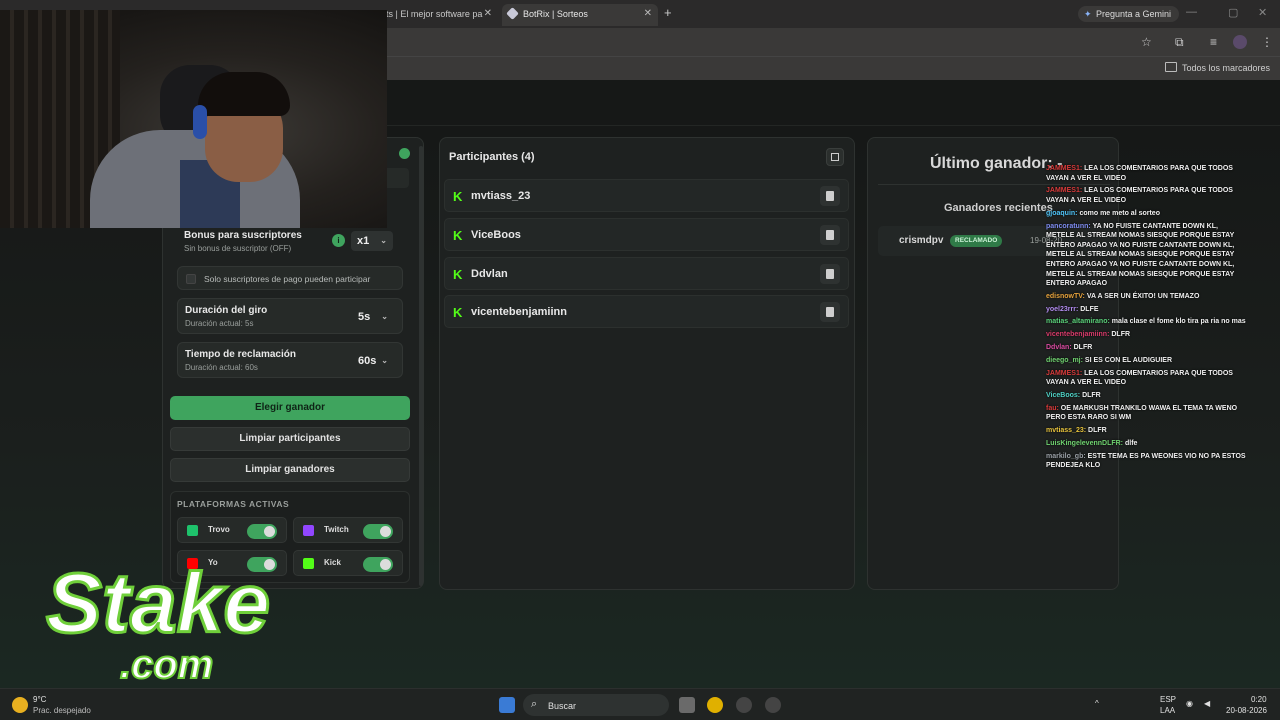 This screenshot has height=720, width=1280. I want to click on close-window-icon: ✕, so click(1262, 12).